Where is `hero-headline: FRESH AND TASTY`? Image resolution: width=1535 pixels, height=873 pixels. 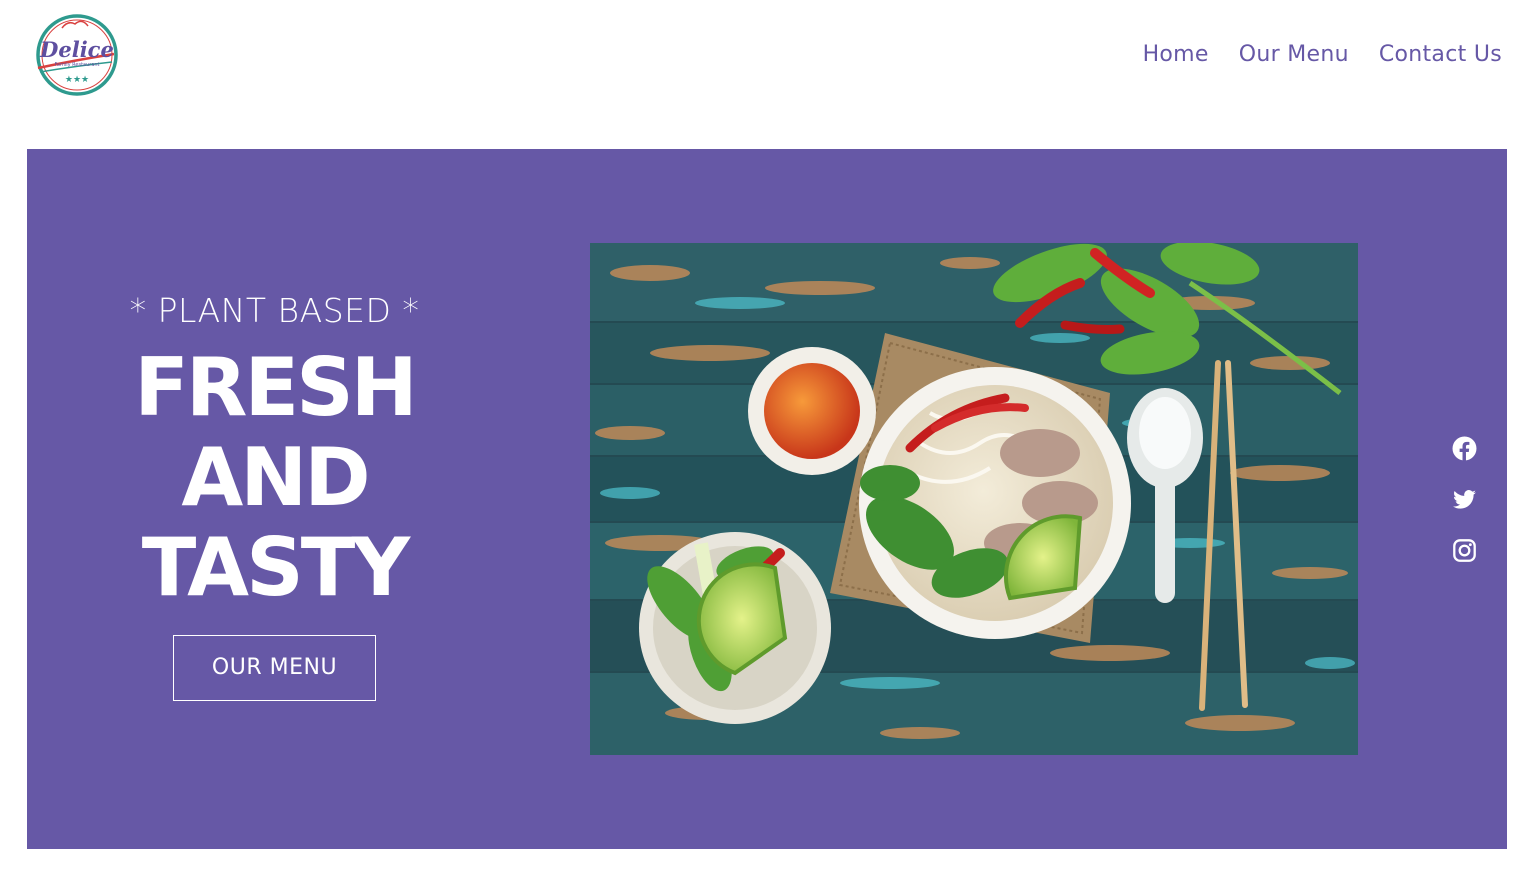
hero-headline: FRESH AND TASTY is located at coordinates (274, 478).